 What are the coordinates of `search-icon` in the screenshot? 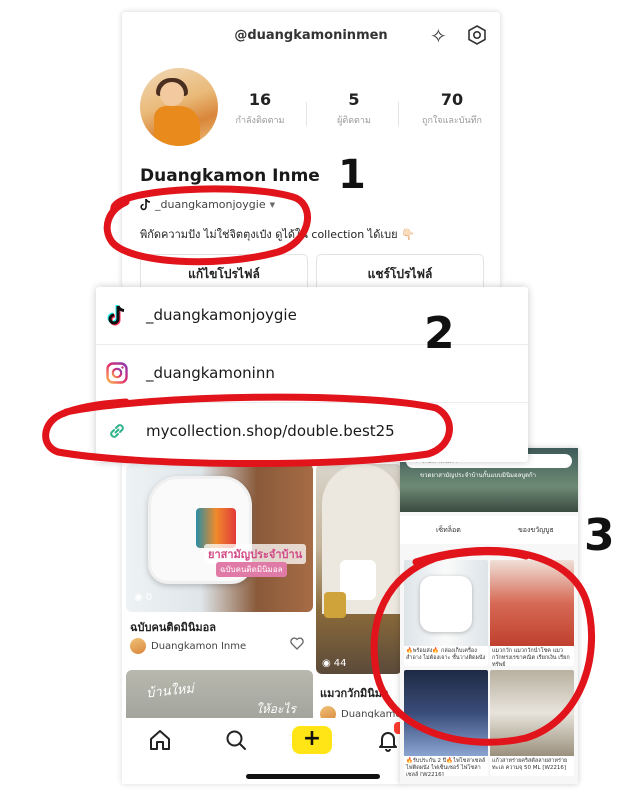 It's located at (236, 740).